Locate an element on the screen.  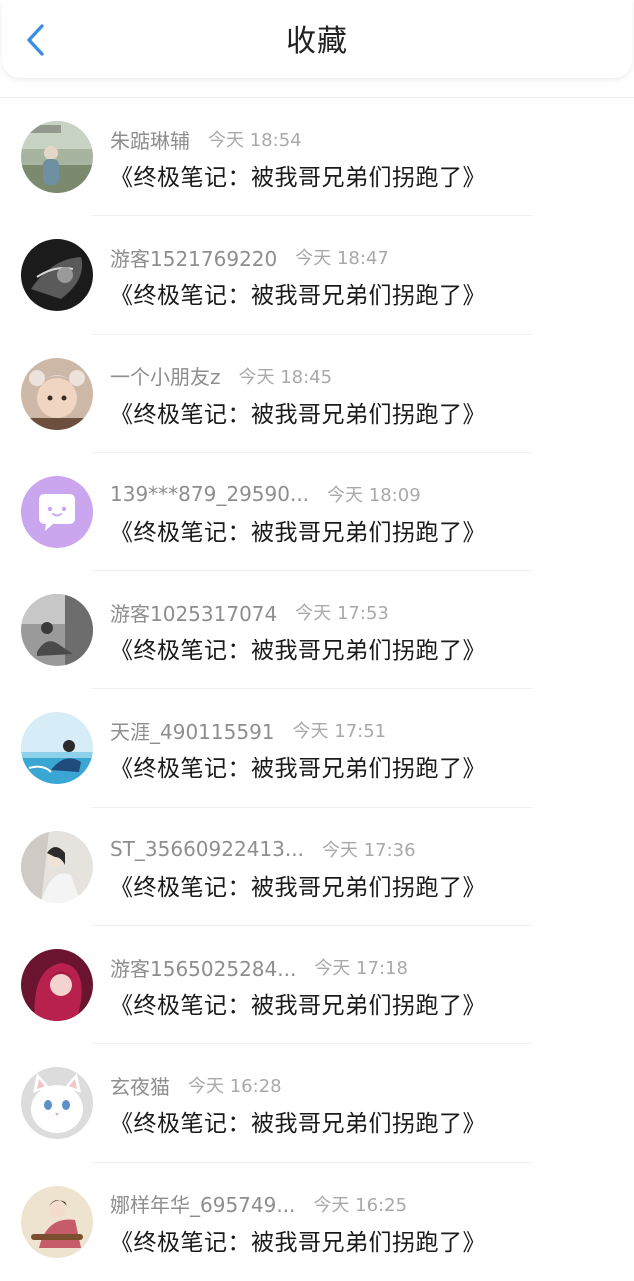
list-item: 游客1025317074 今天 17:53 《终极笔记：被我哥兄弟们拐跑了》 is located at coordinates (317, 630).